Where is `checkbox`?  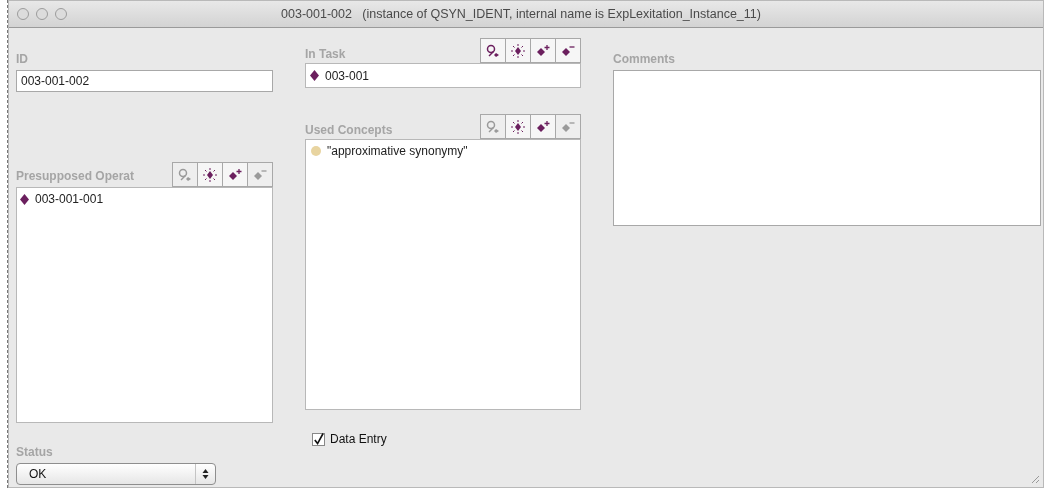
checkbox is located at coordinates (318, 439).